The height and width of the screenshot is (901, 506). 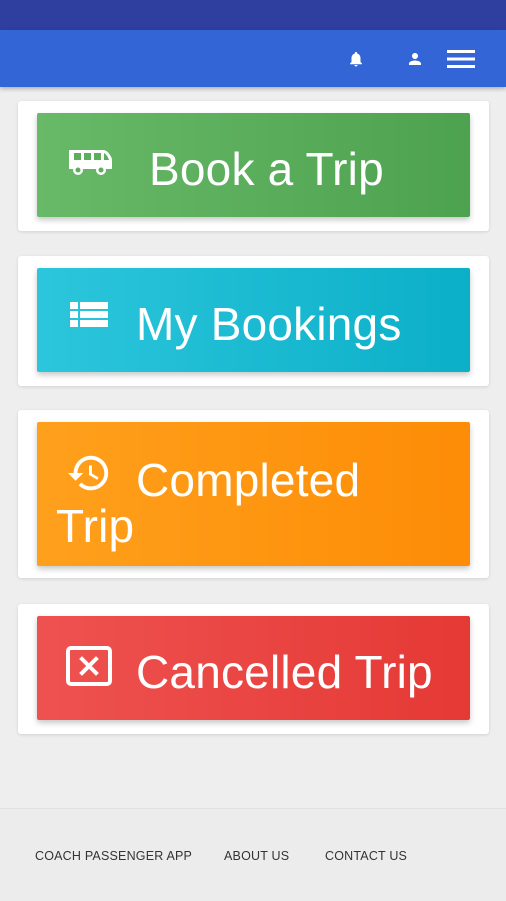 I want to click on book-trip-card: Book a Trip, so click(x=253, y=166).